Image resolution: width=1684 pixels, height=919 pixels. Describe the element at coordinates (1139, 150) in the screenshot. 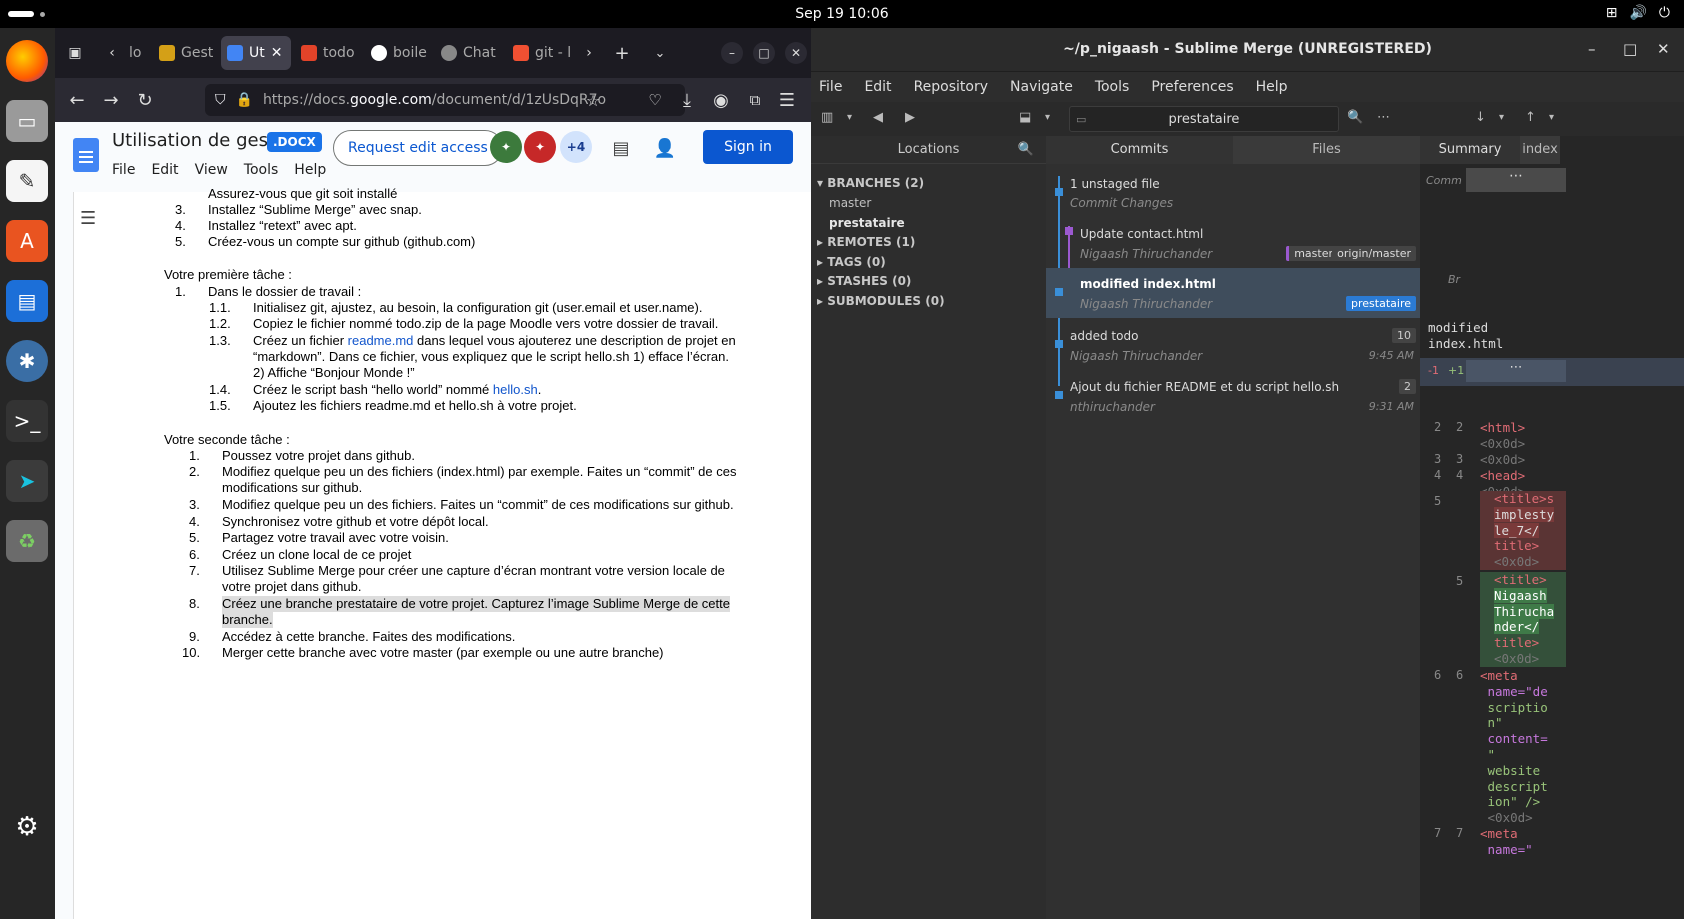

I see `tab-commits: Commits` at that location.